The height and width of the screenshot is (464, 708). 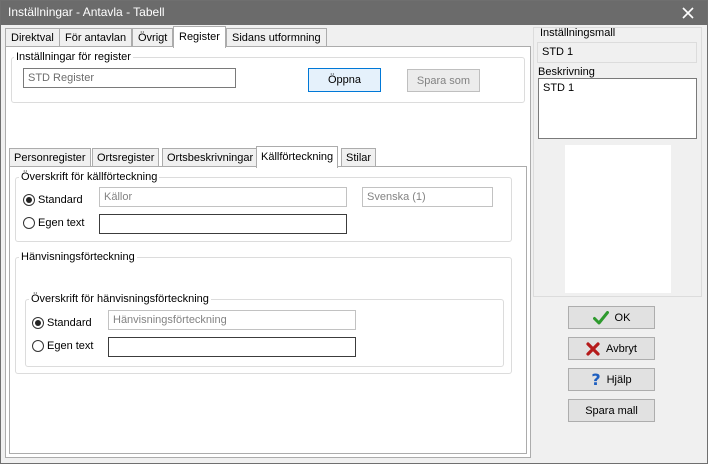 I want to click on reference-own-text-field, so click(x=232, y=347).